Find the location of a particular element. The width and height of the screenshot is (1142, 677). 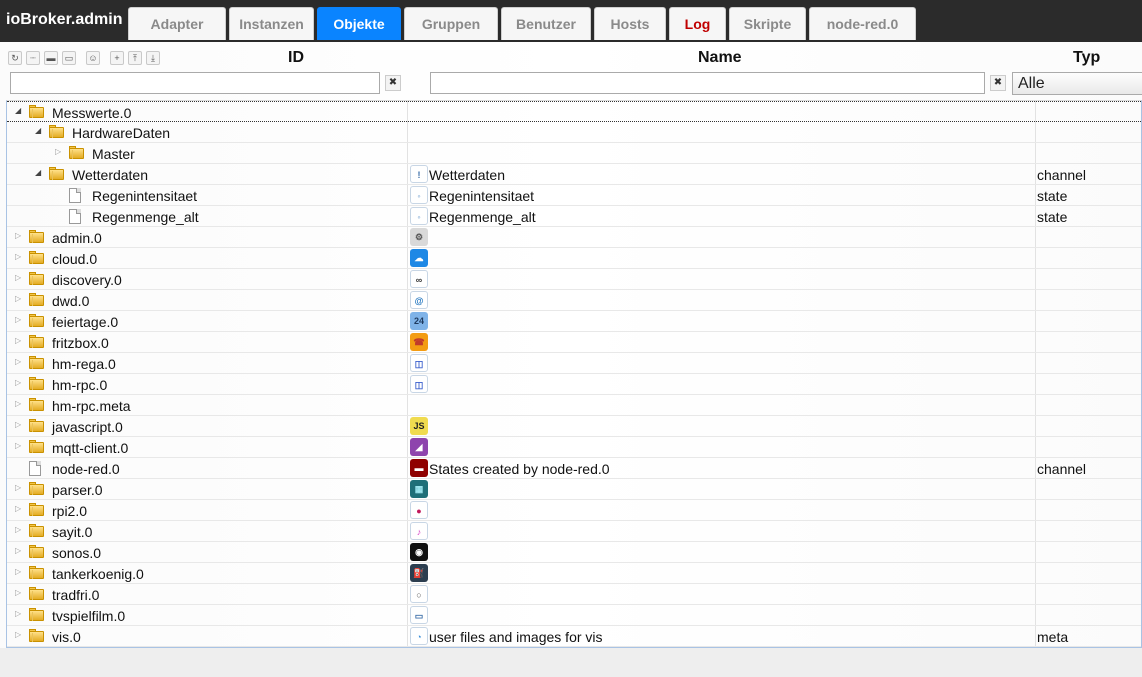

tree-item-id: feiertage.0 is located at coordinates (85, 322).